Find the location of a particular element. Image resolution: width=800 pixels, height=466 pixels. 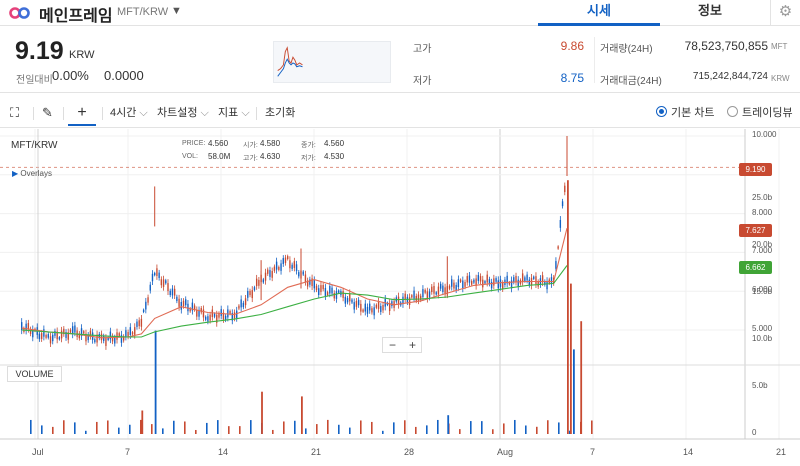

volume-tick-label: 25.0b is located at coordinates (762, 197).